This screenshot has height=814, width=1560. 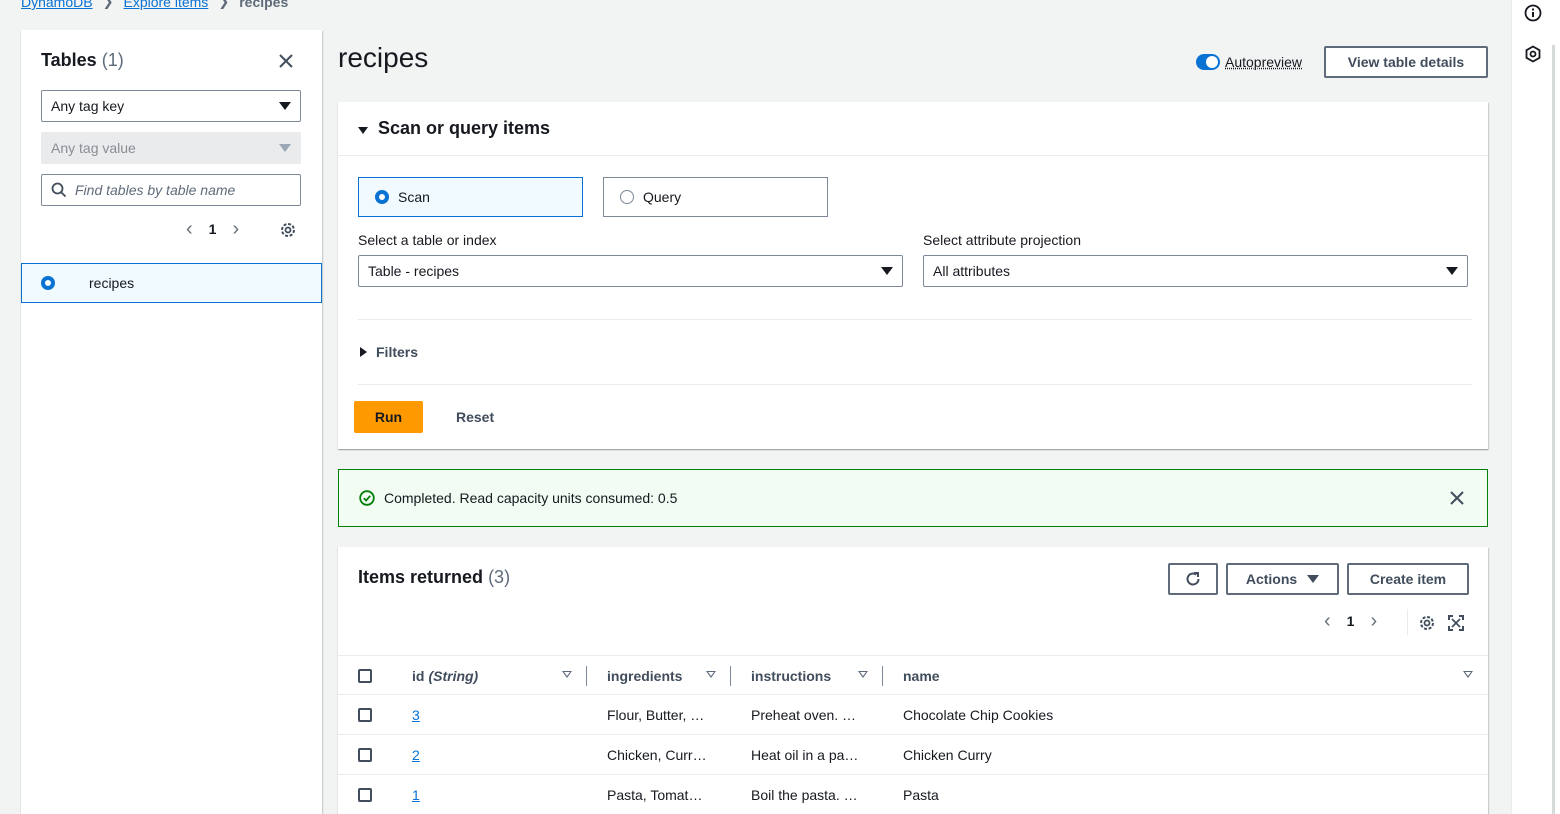 I want to click on column-header-ingredients: ingredients, so click(x=644, y=675).